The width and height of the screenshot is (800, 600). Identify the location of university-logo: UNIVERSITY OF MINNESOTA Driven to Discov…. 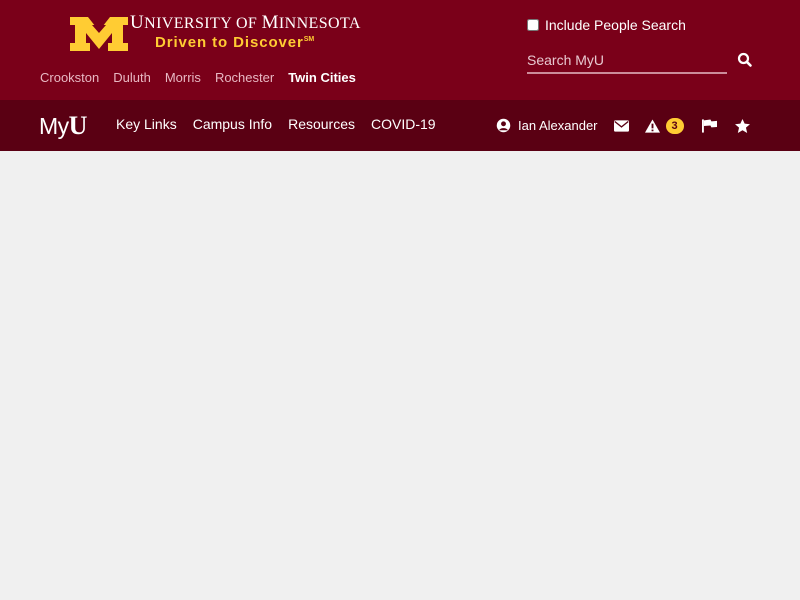
(215, 33).